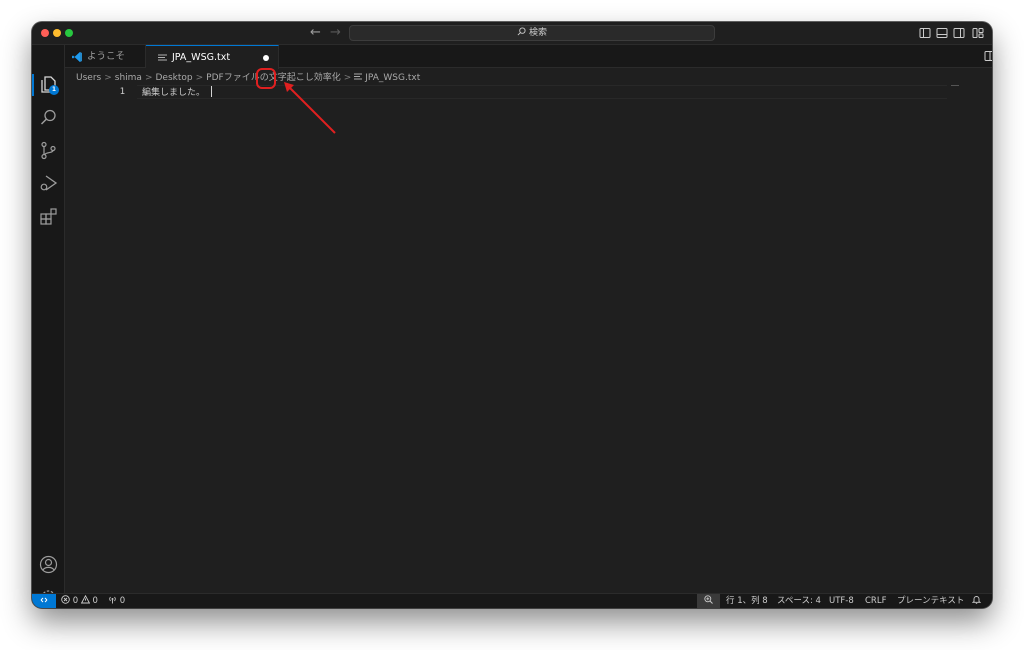 This screenshot has height=650, width=1024. I want to click on active-view-indicator, so click(33, 85).